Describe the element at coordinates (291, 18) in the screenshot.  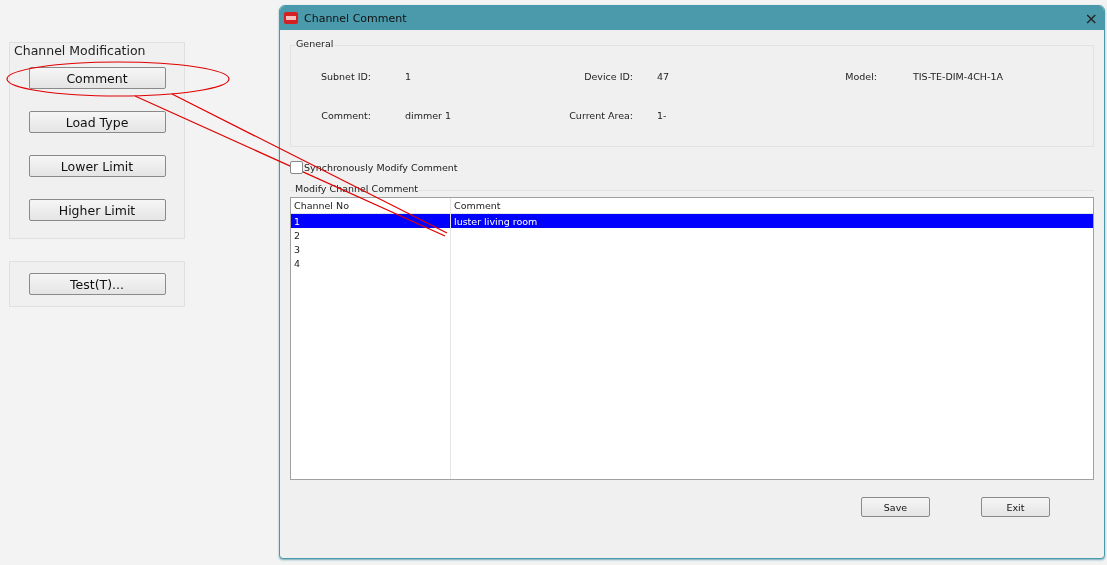
I see `app-logo-icon` at that location.